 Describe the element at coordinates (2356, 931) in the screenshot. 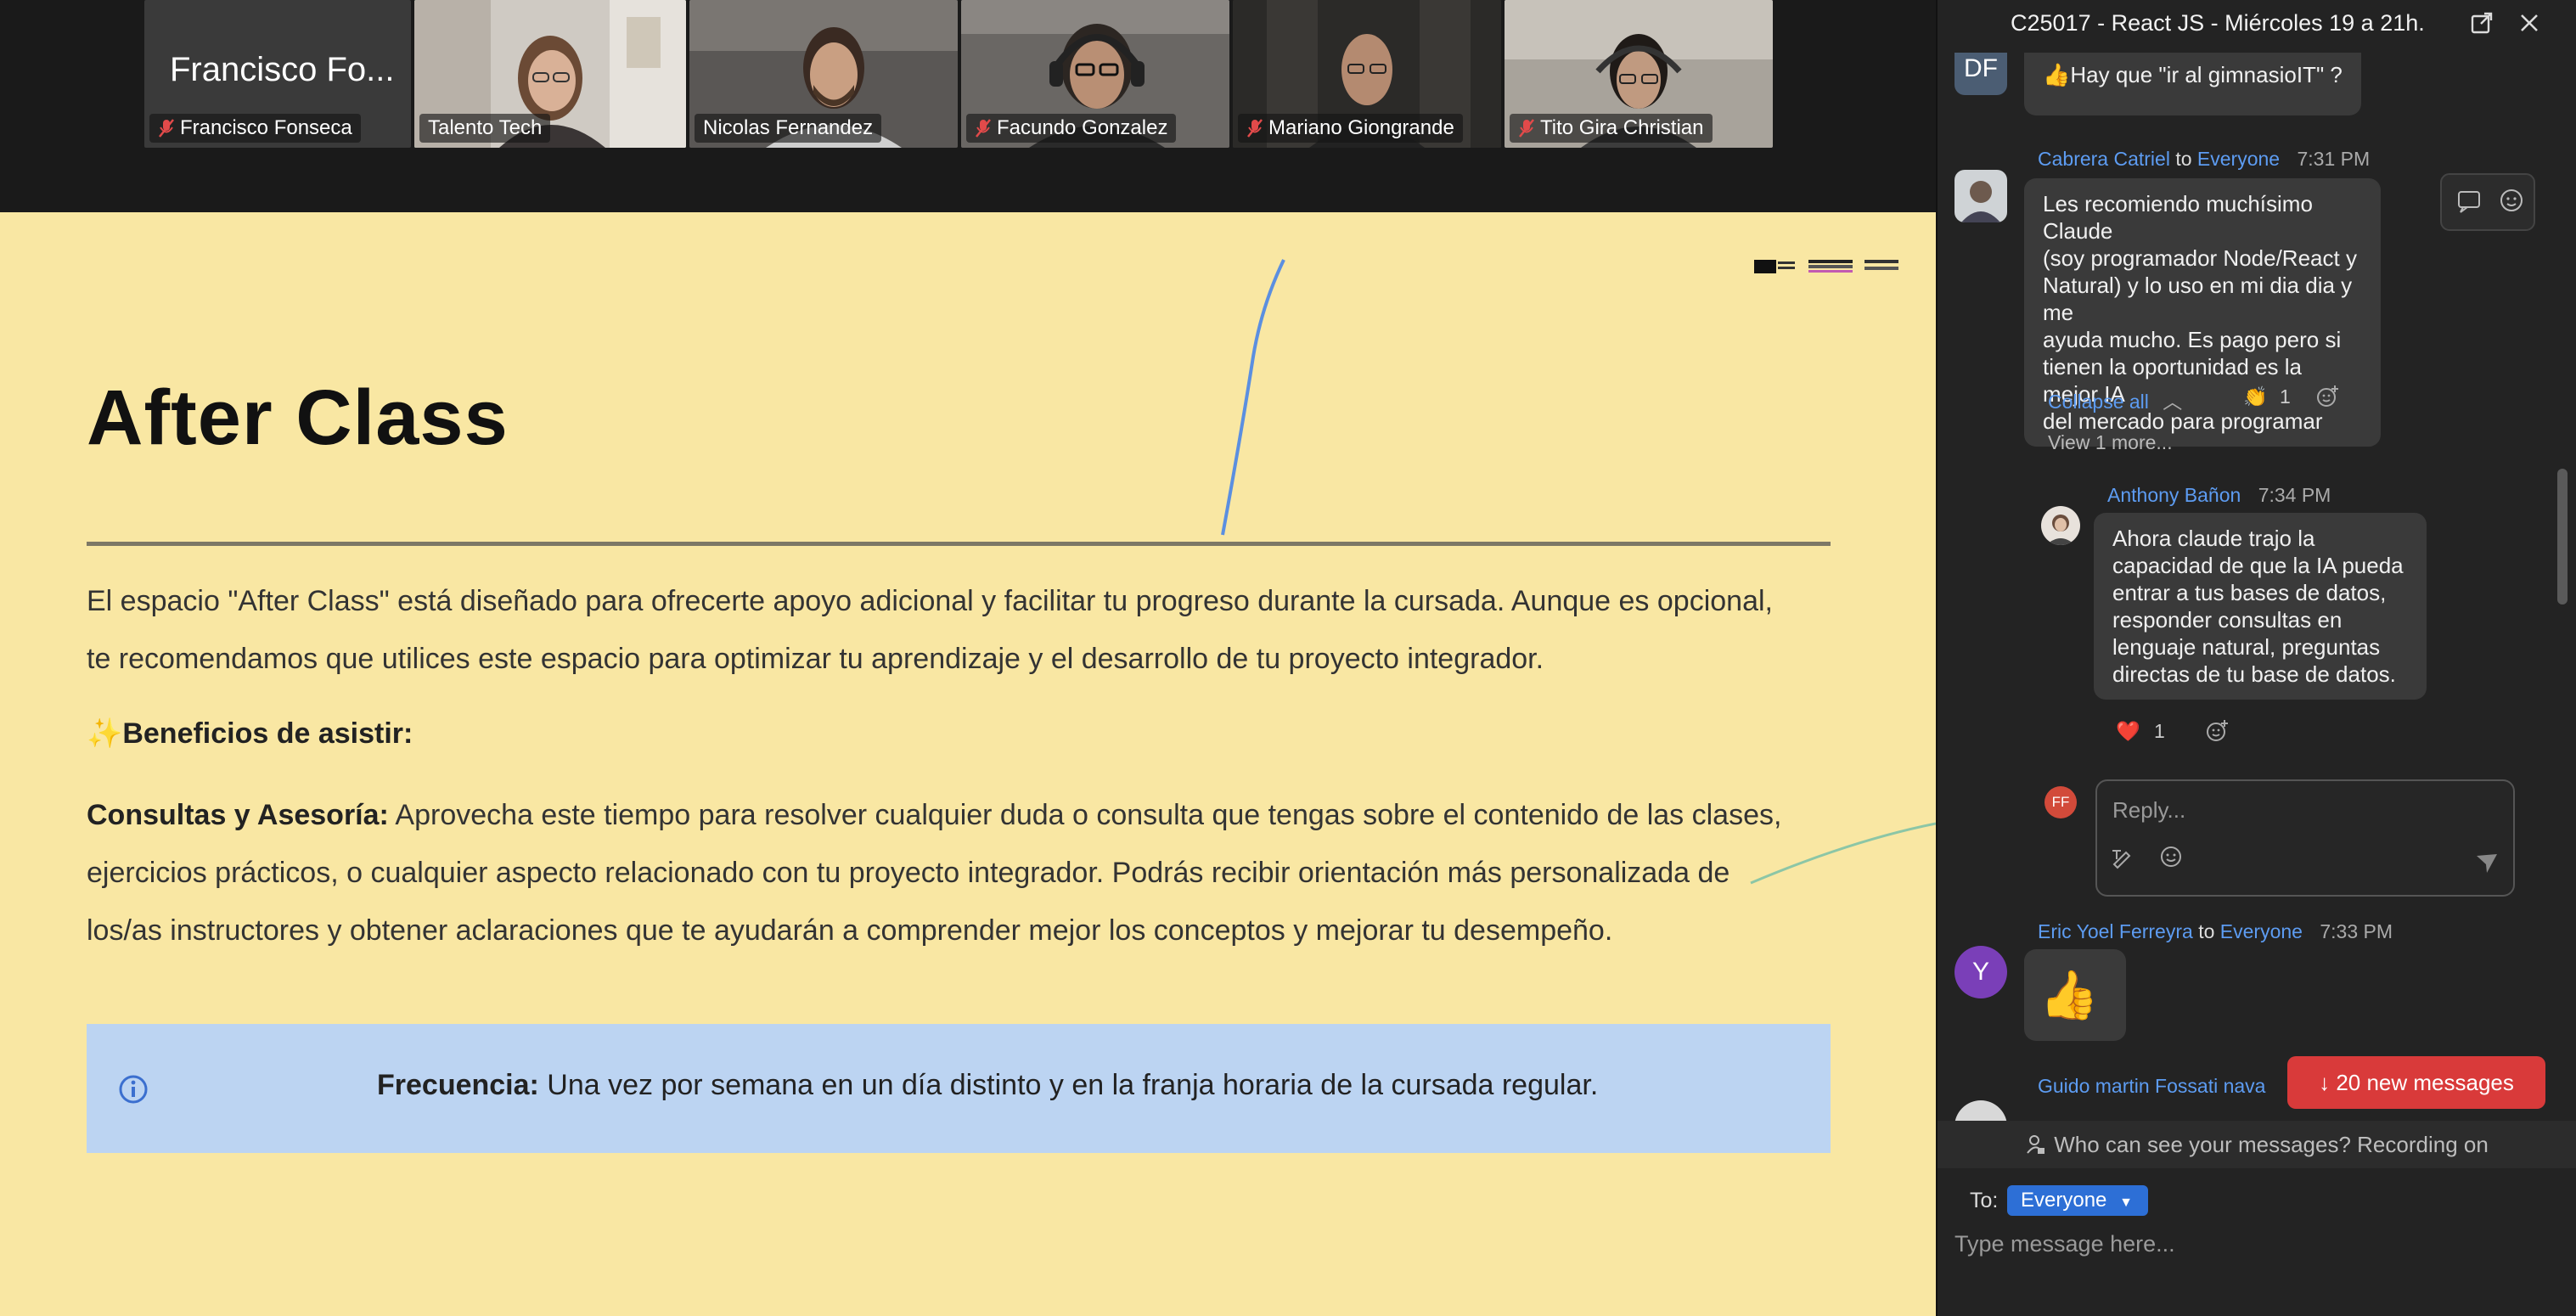

I see `timestamp: 7:33 PM` at that location.